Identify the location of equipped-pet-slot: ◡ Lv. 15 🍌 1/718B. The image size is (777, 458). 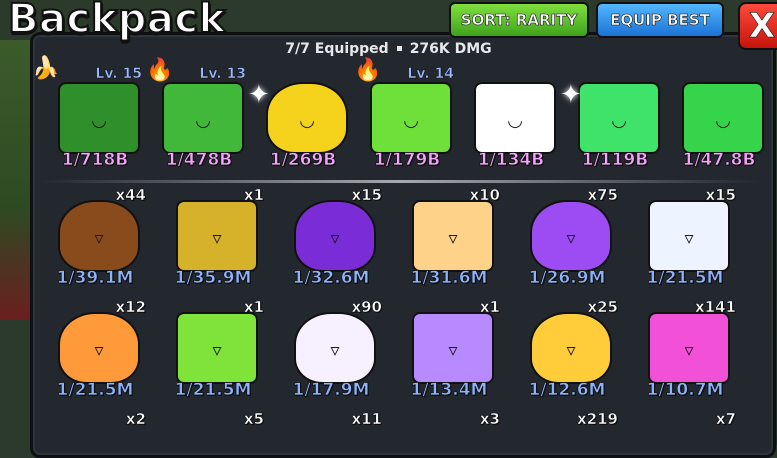
(91, 113).